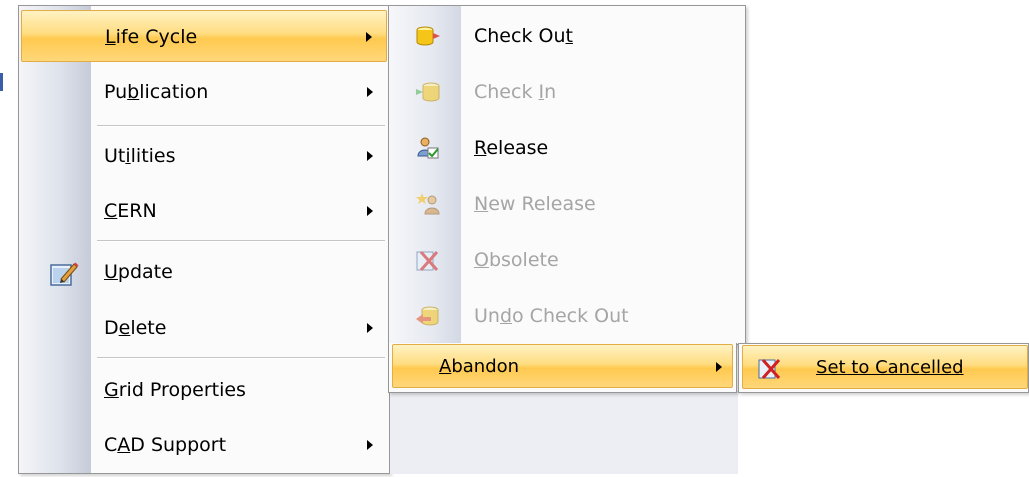  I want to click on menu-item-update: Update, so click(204, 272).